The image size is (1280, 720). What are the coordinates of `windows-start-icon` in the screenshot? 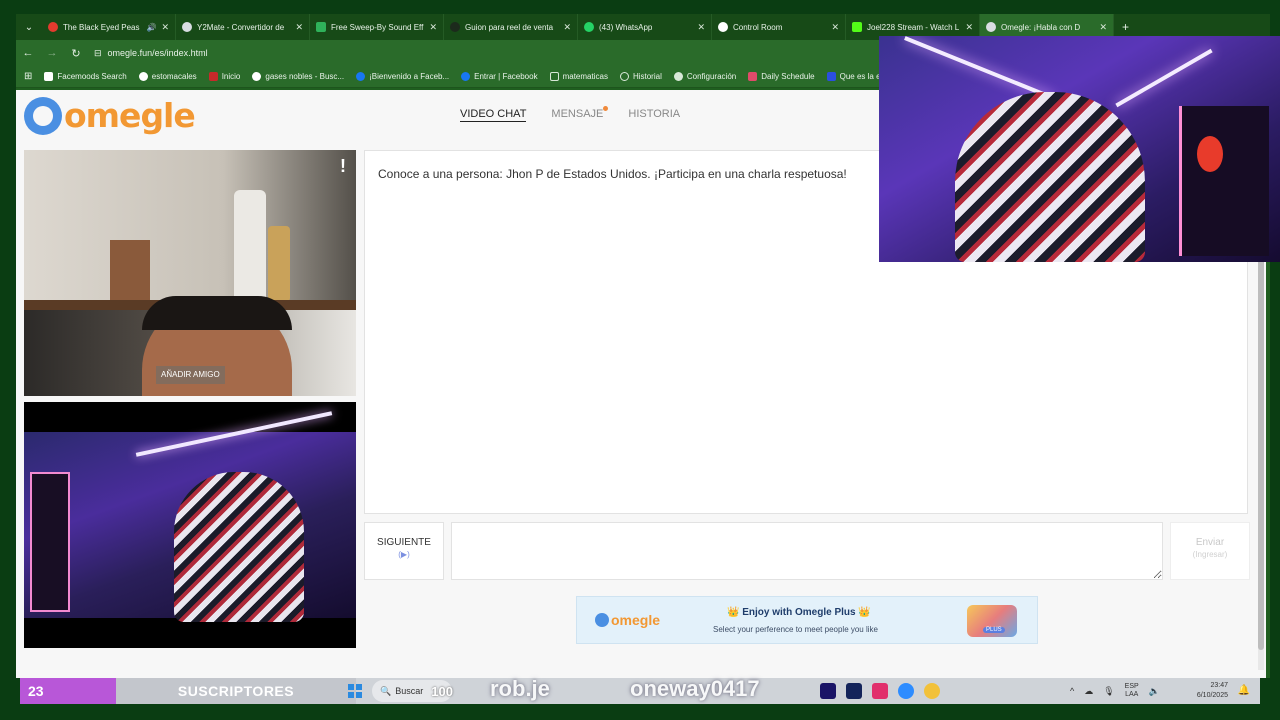 It's located at (355, 691).